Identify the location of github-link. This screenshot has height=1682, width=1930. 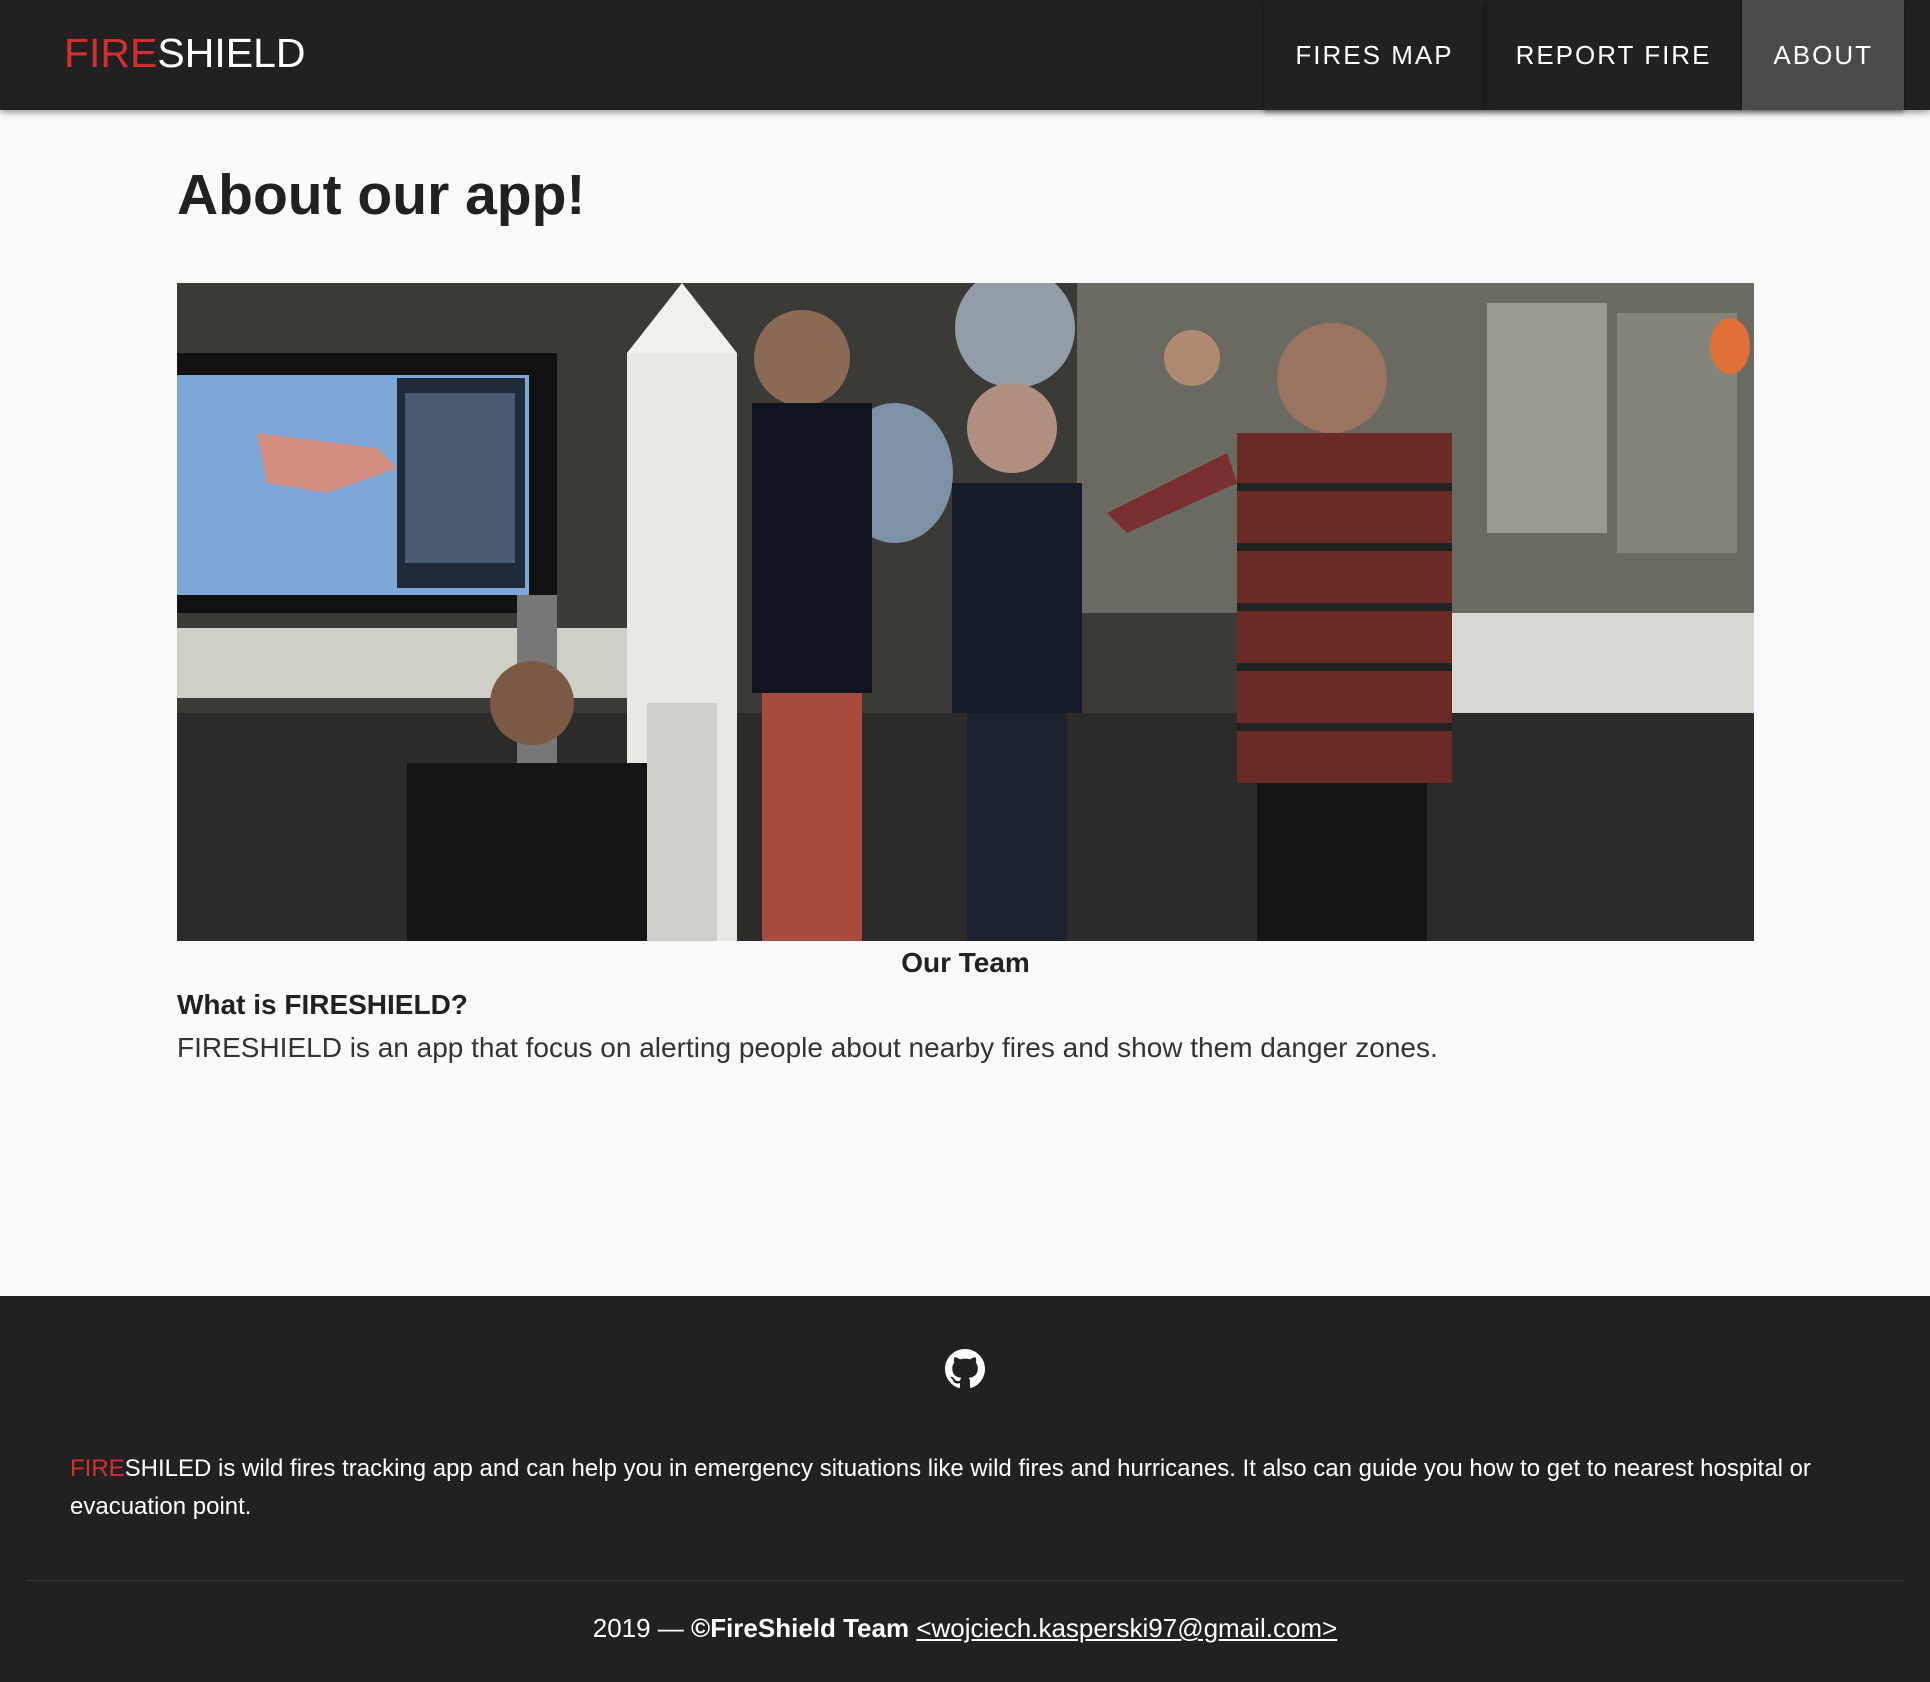
(965, 1369).